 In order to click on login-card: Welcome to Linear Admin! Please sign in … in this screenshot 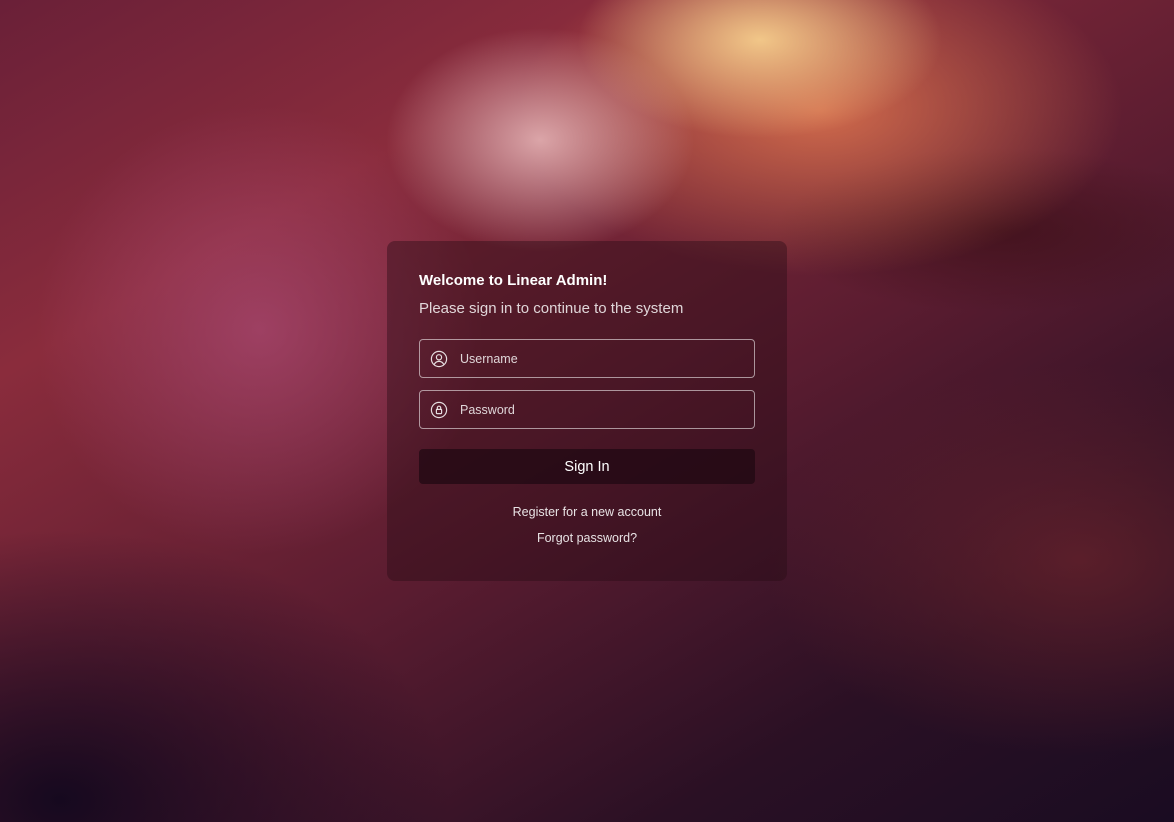, I will do `click(587, 411)`.